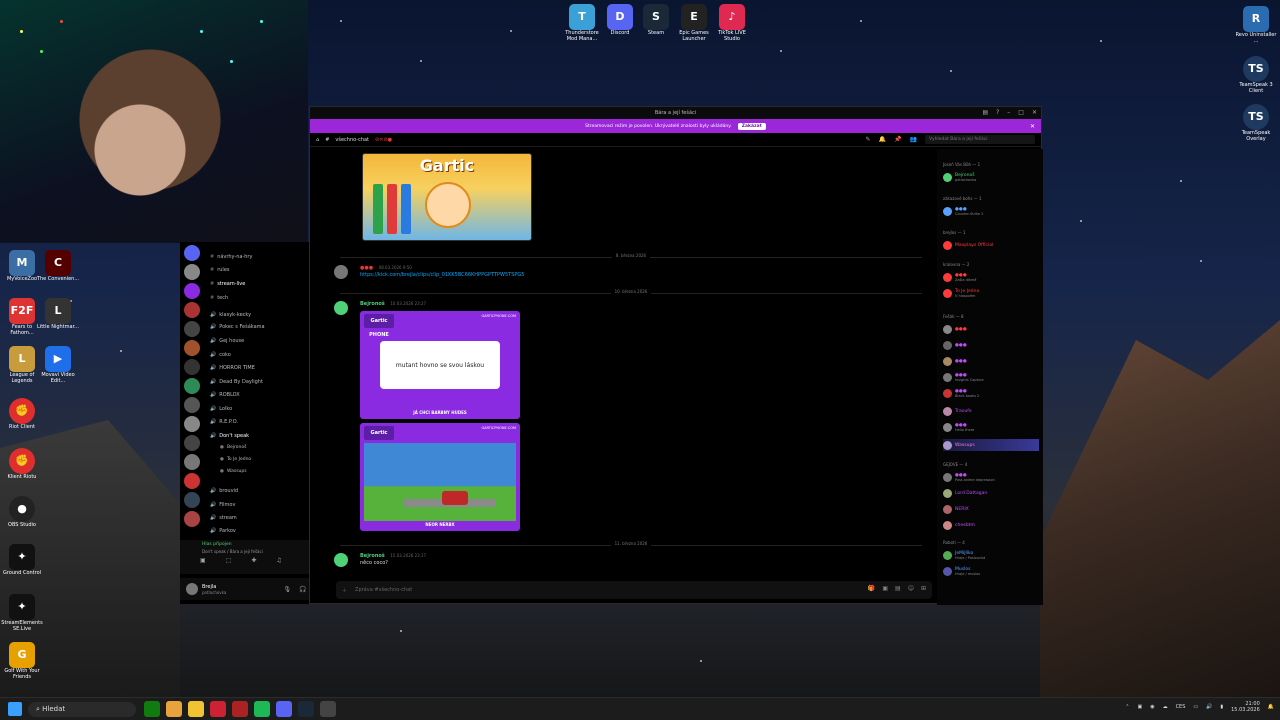 The height and width of the screenshot is (720, 1280). I want to click on obs-shortcut: ● OBS Studio, so click(22, 512).